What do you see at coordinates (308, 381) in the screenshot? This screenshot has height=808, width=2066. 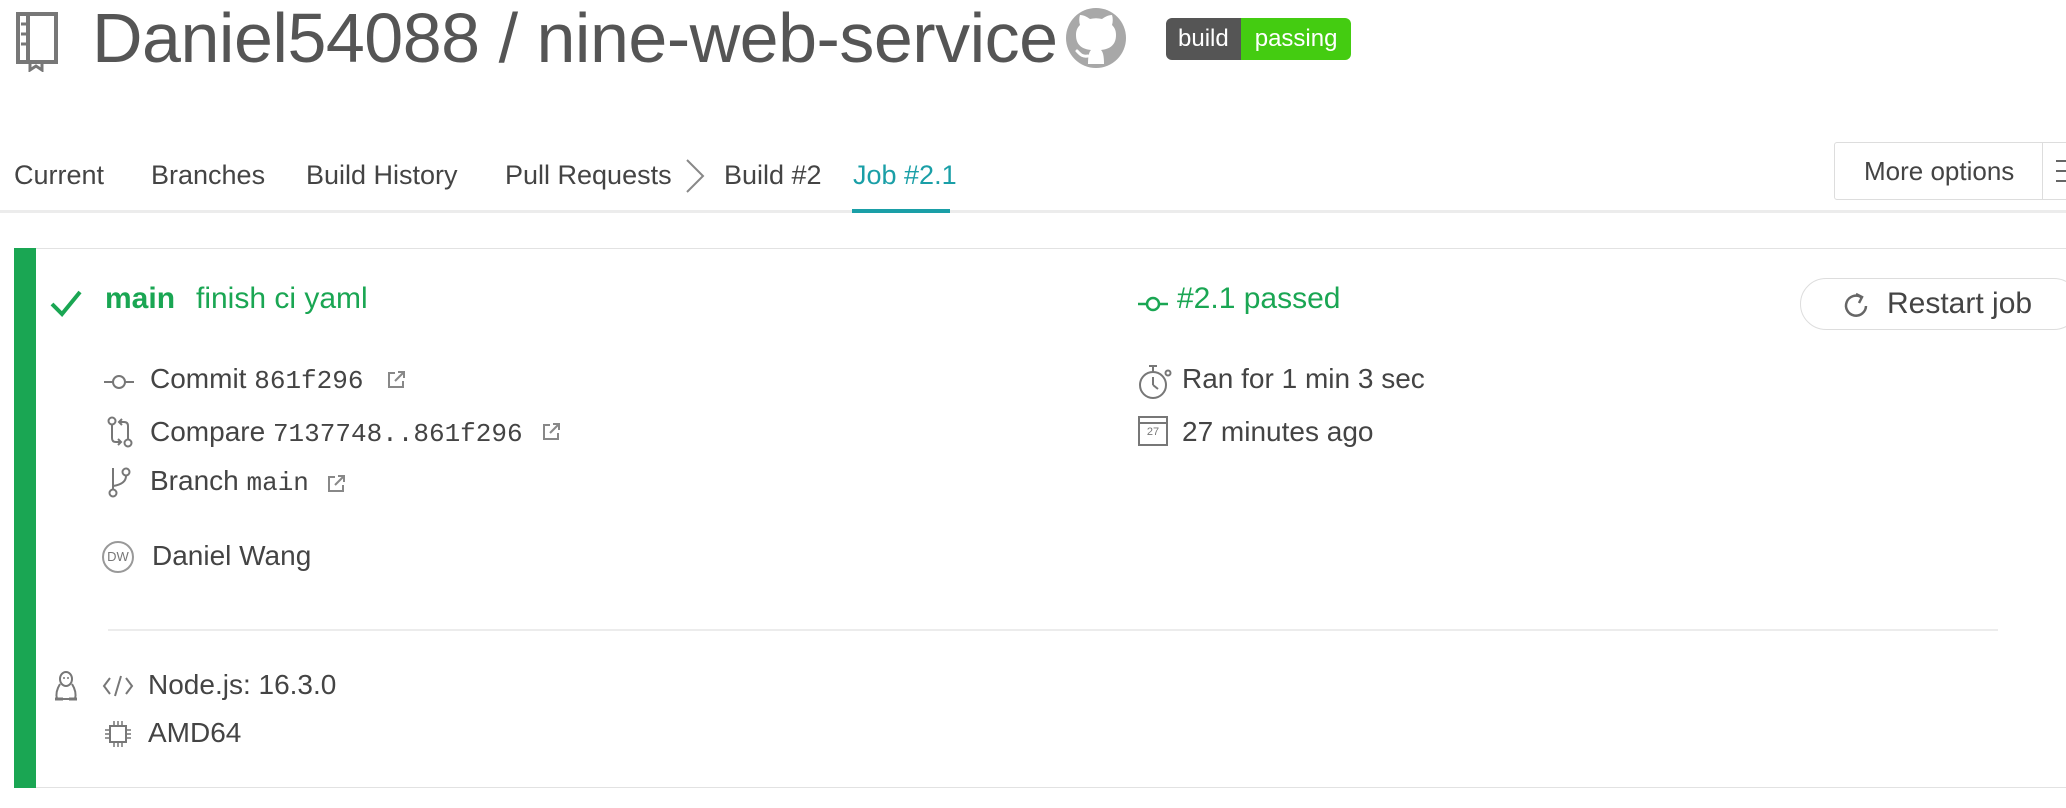 I see `commit-sha-link: 861f296` at bounding box center [308, 381].